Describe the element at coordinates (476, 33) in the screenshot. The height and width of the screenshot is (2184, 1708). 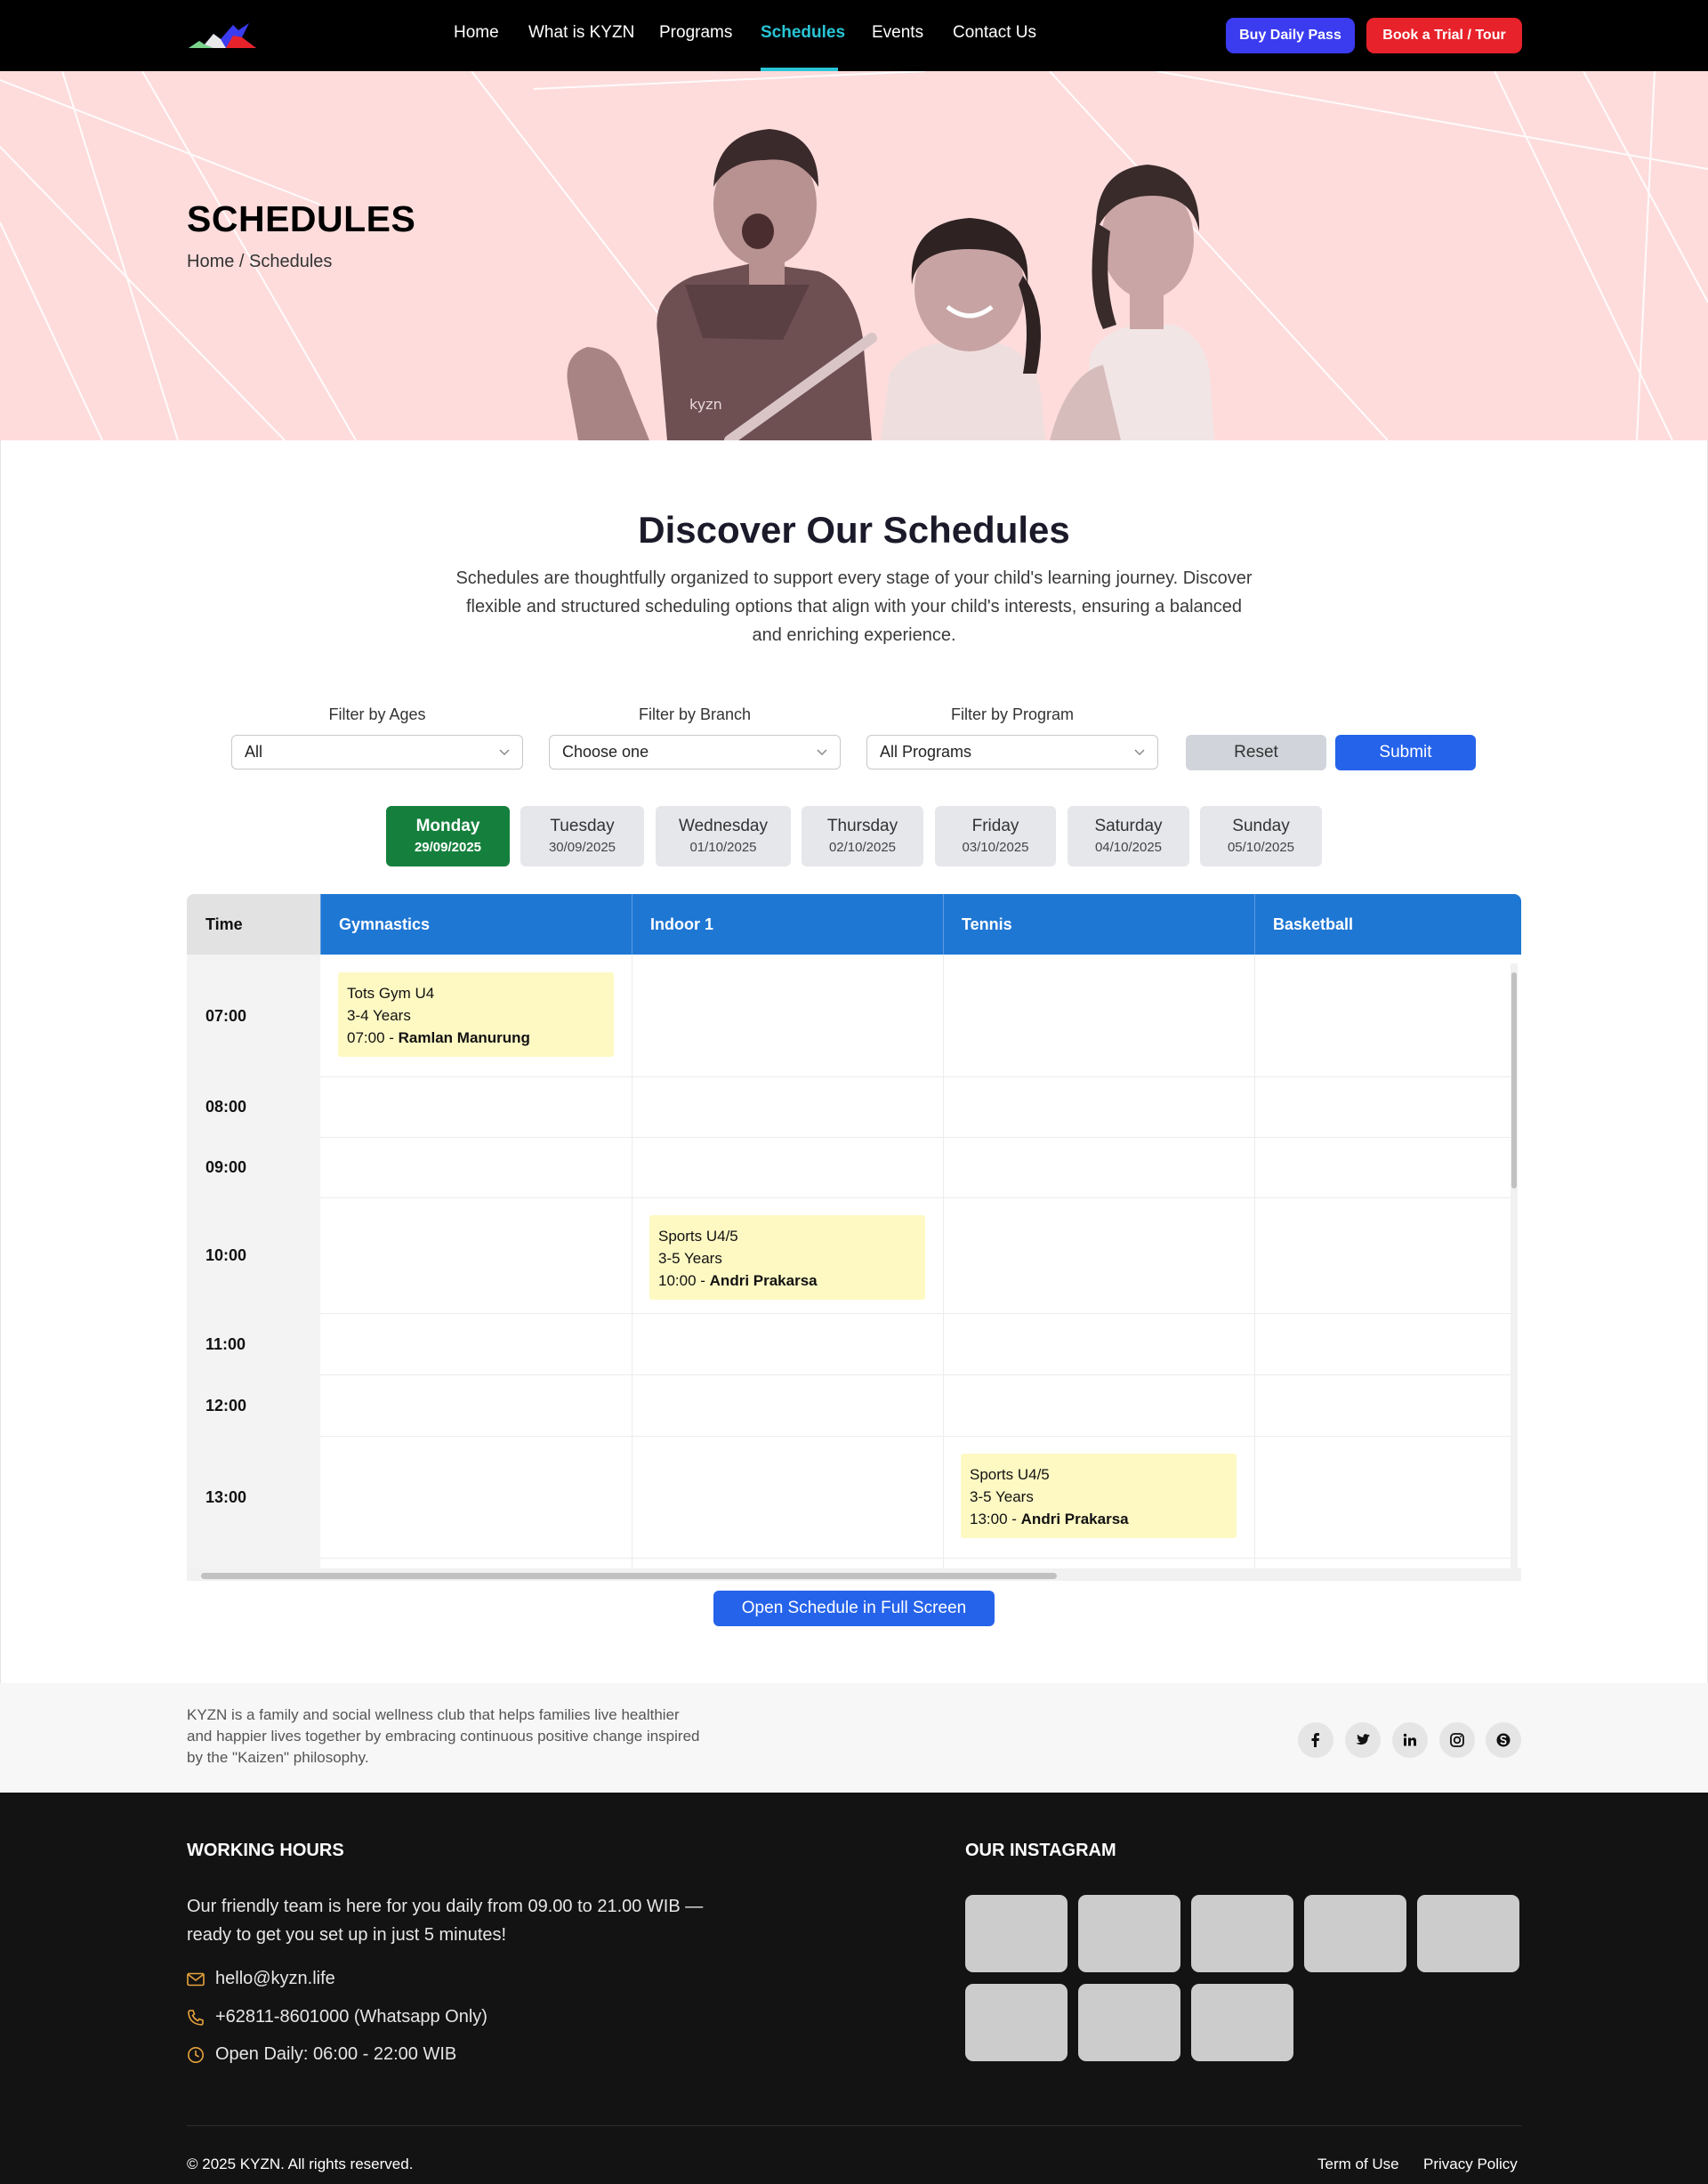
I see `nav-link-home: Home` at that location.